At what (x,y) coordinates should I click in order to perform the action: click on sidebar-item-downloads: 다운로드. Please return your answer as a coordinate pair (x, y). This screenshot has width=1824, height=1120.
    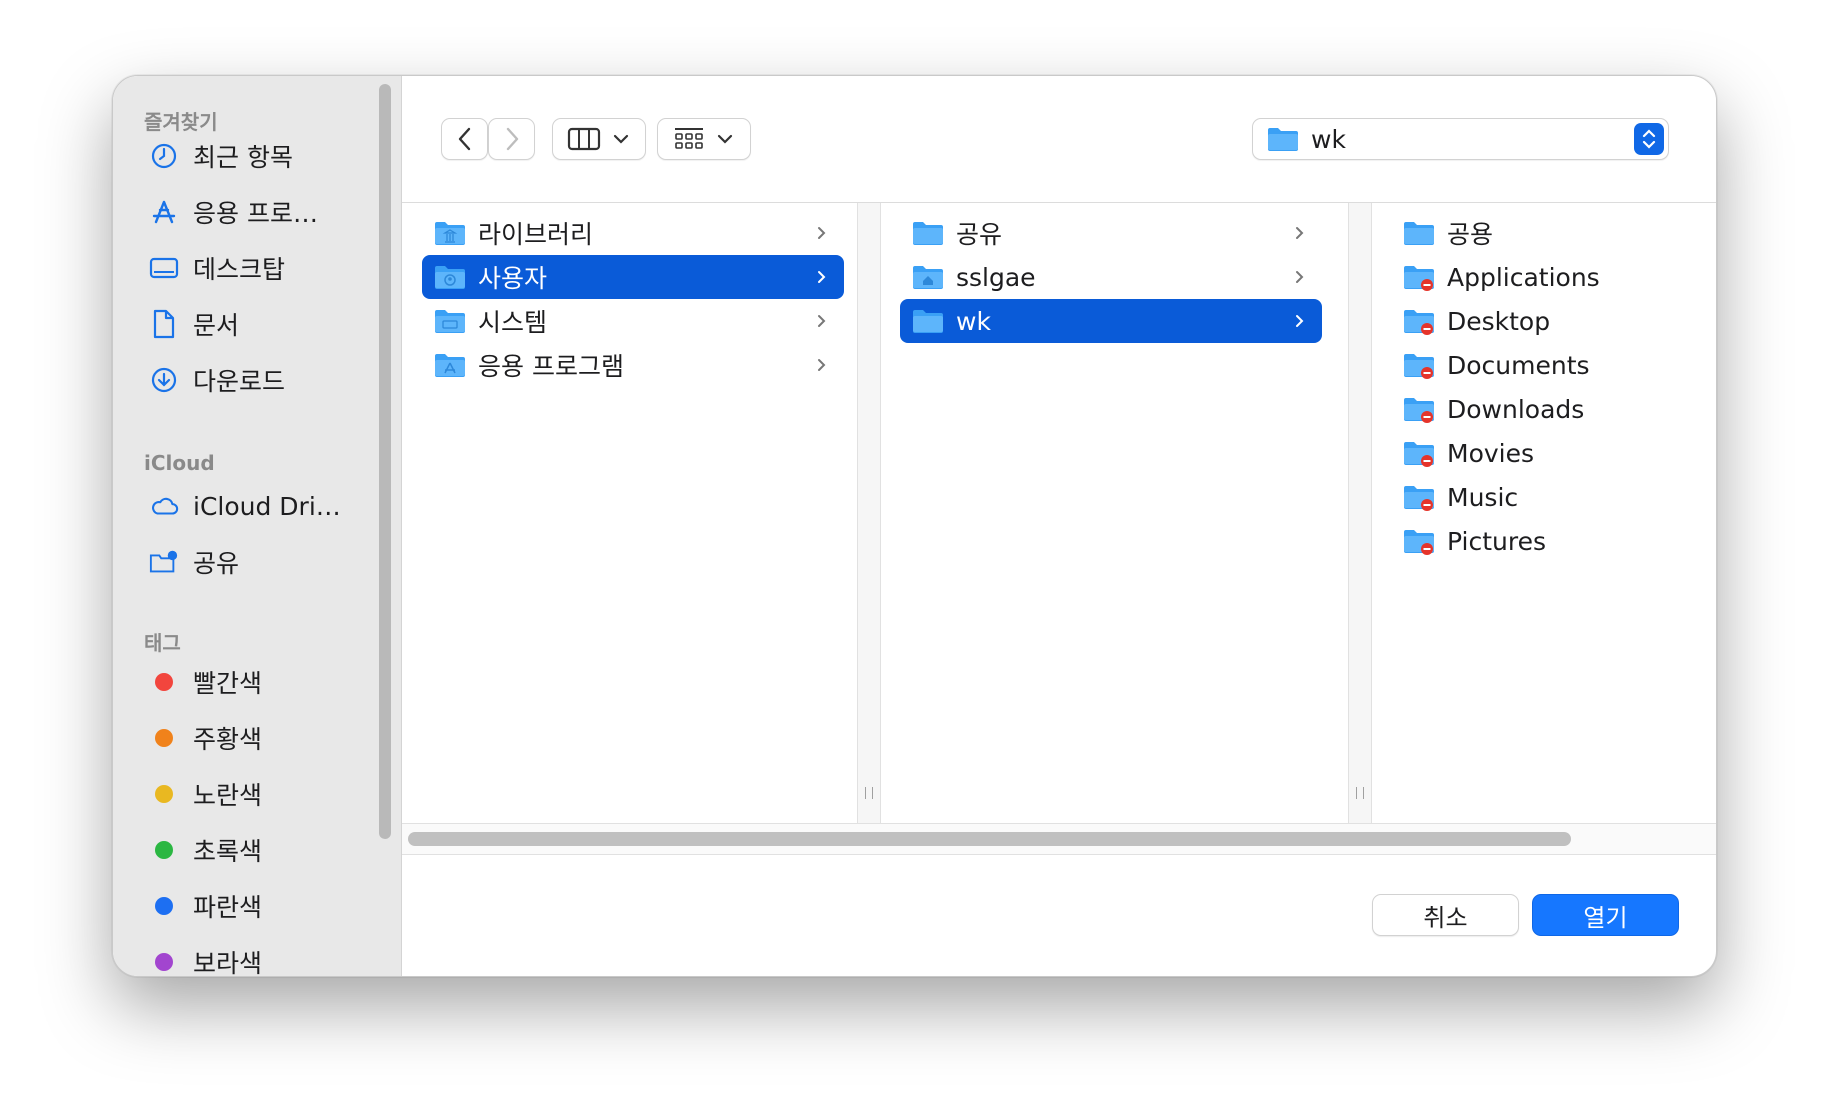
    Looking at the image, I should click on (217, 380).